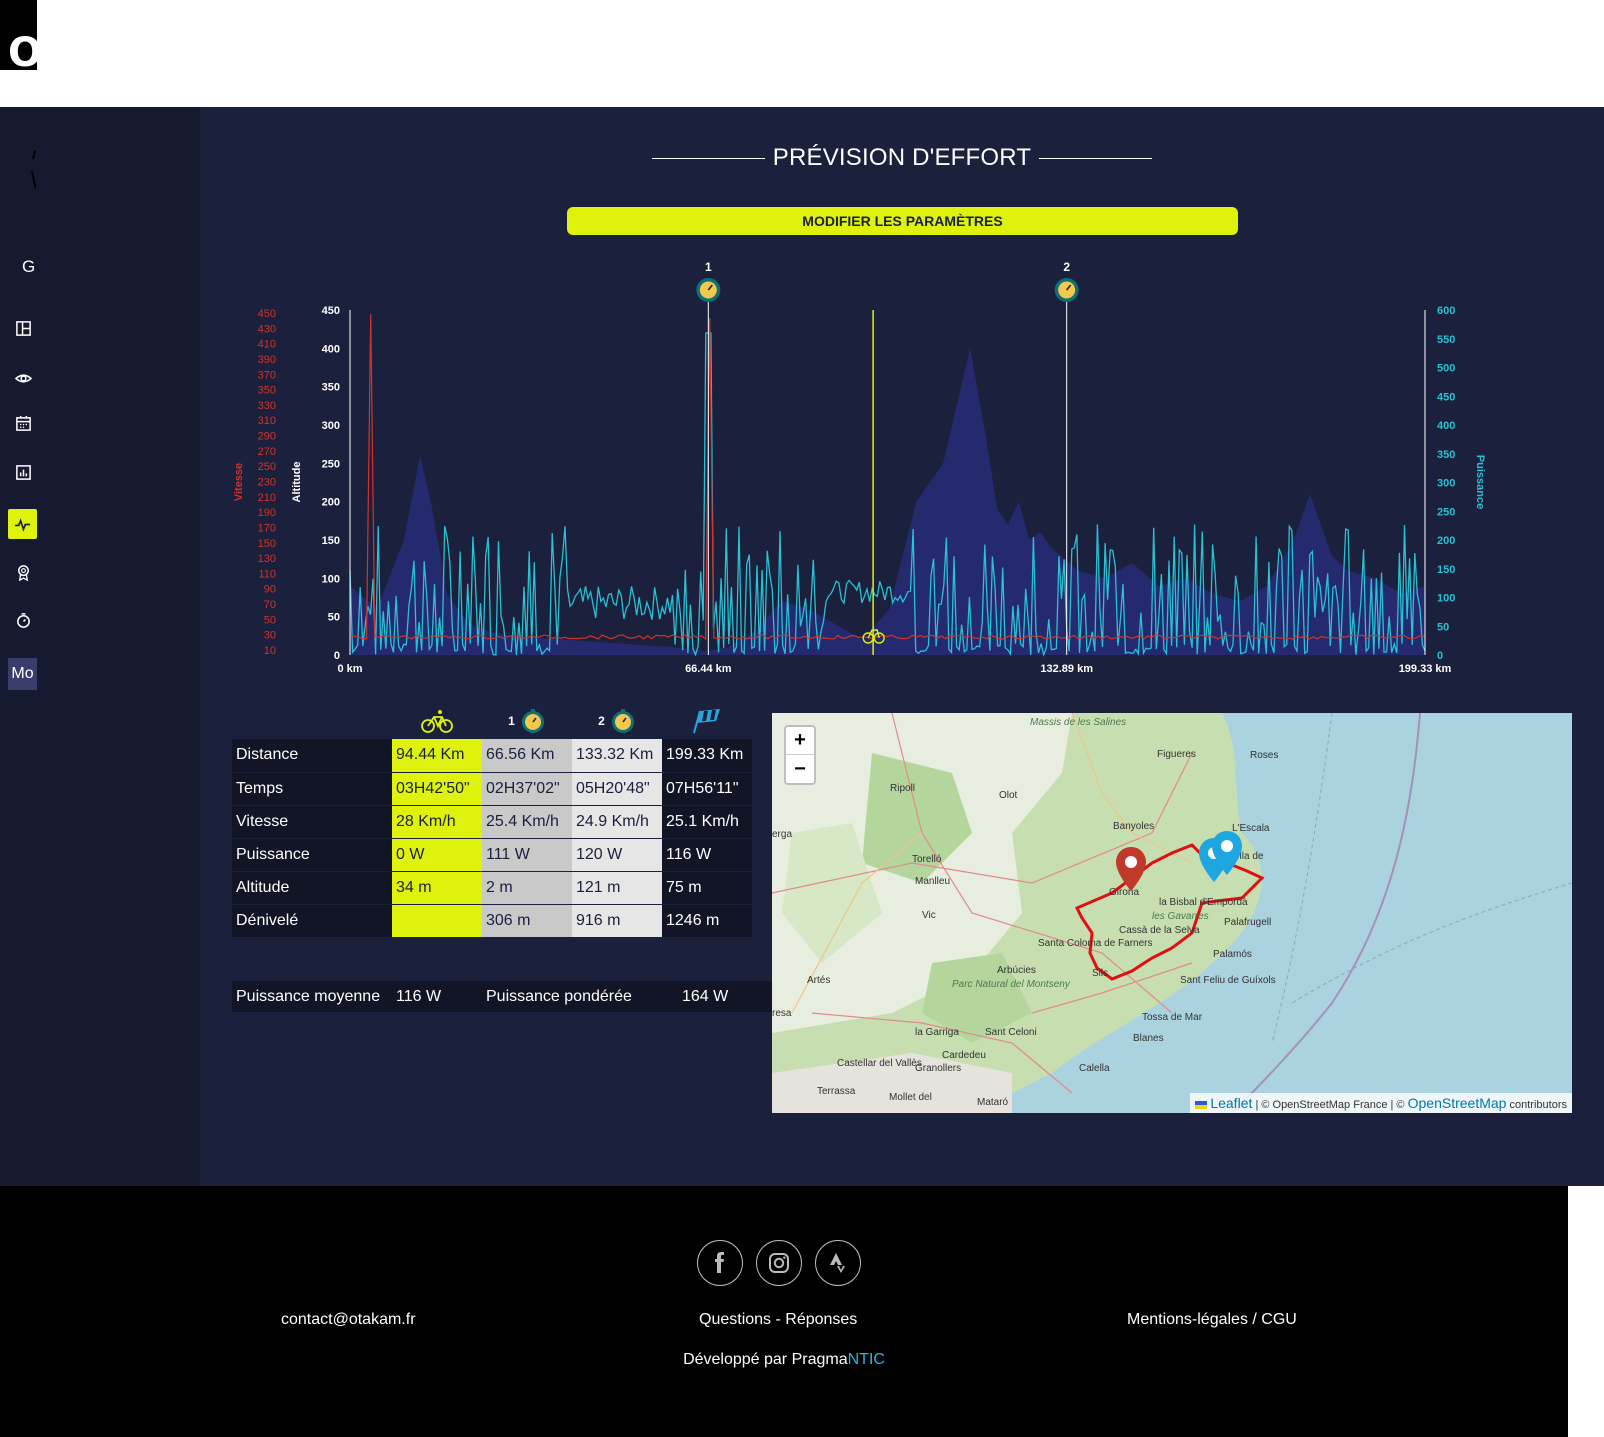 The height and width of the screenshot is (1437, 1604). I want to click on table-header-row: 1 2, so click(492, 720).